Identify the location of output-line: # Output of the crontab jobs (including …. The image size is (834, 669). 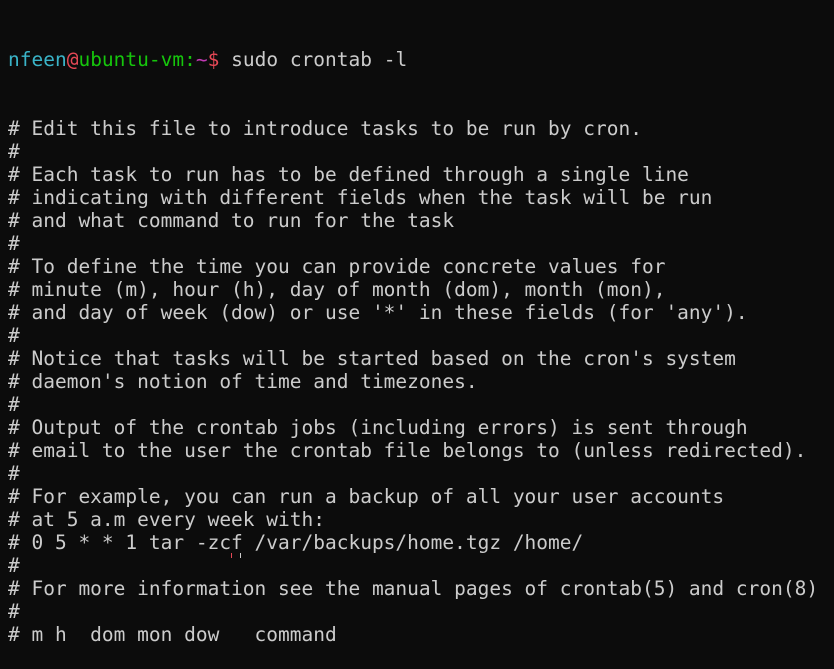
(378, 427).